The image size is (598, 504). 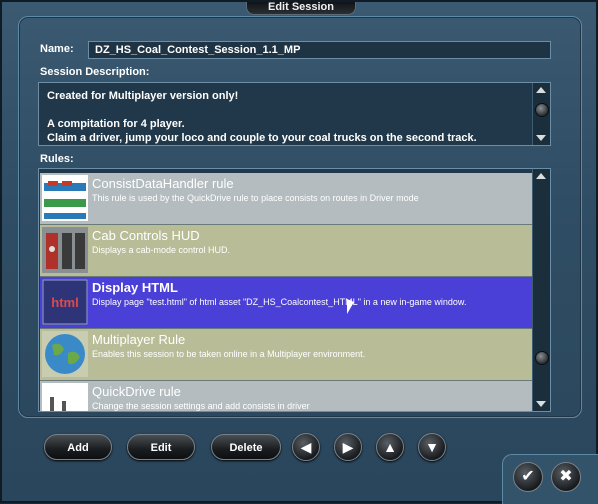 I want to click on ok-button: ✔, so click(x=528, y=477).